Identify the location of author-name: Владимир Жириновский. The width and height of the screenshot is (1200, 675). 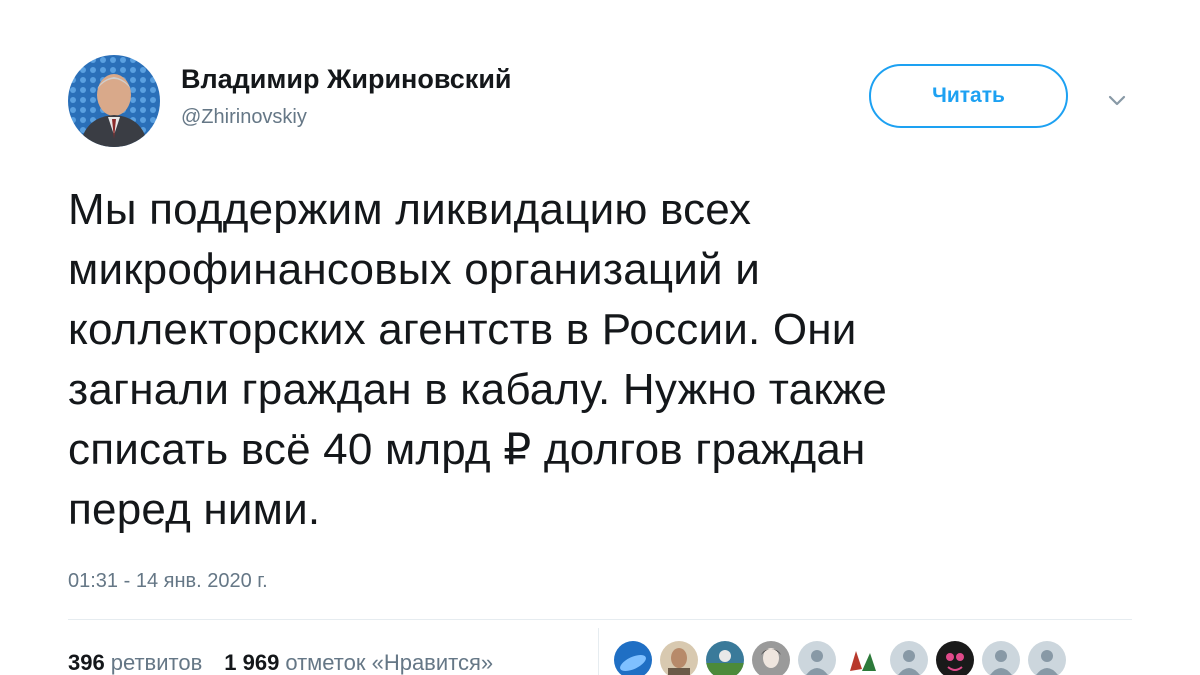
(346, 79).